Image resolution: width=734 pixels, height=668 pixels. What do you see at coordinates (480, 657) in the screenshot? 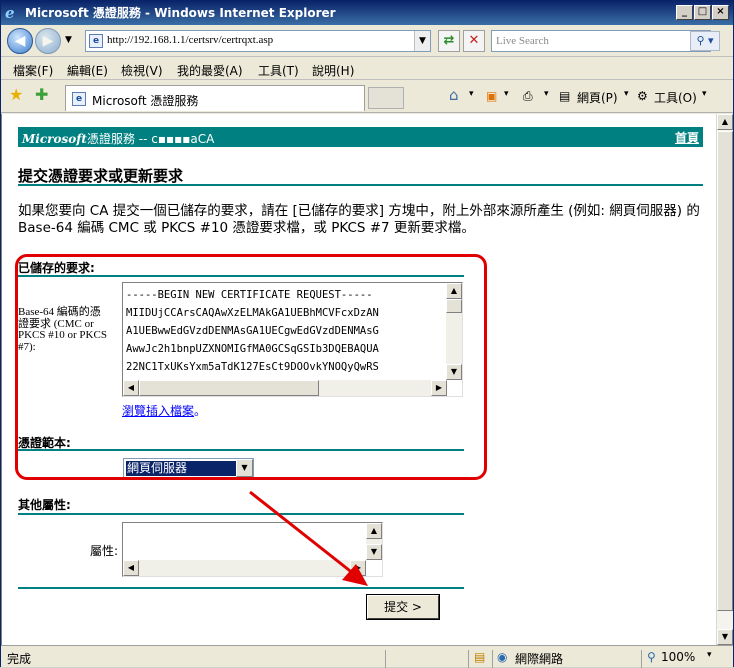
I see `protected-mode-icon: ▤` at bounding box center [480, 657].